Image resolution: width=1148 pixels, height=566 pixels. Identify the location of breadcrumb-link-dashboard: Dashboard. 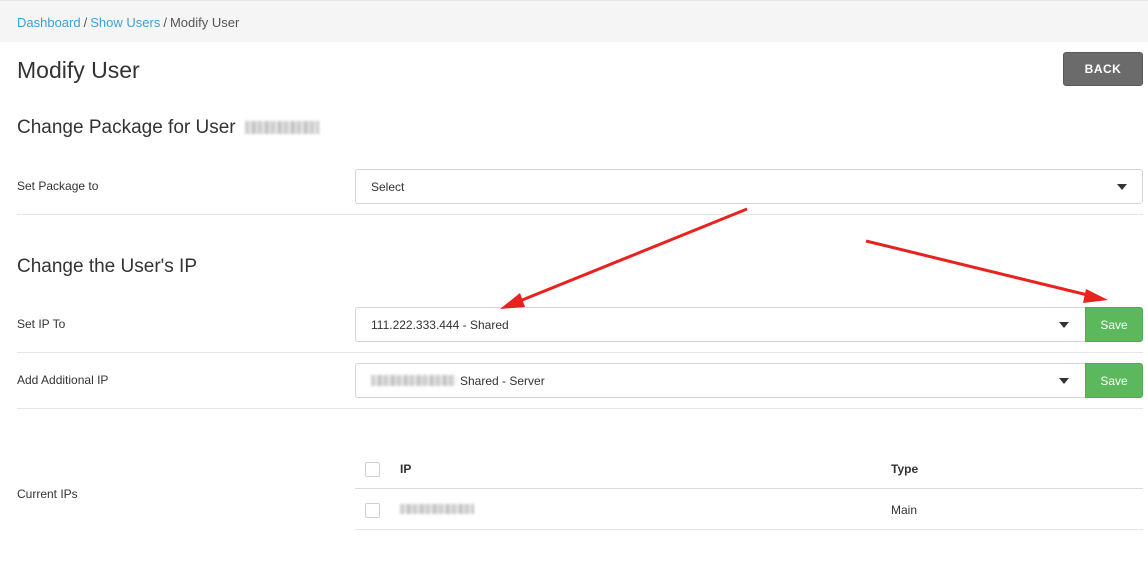
(49, 22).